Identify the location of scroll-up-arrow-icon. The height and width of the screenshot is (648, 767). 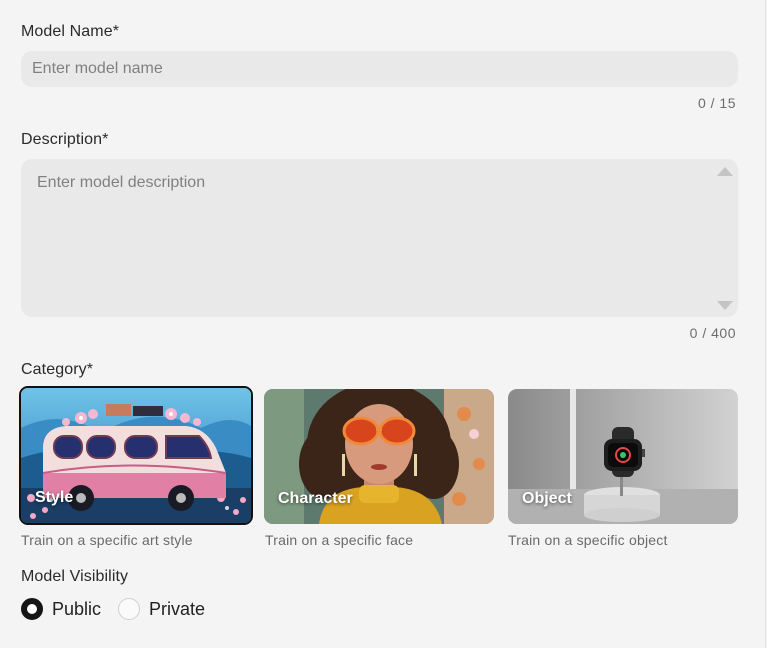
(725, 171).